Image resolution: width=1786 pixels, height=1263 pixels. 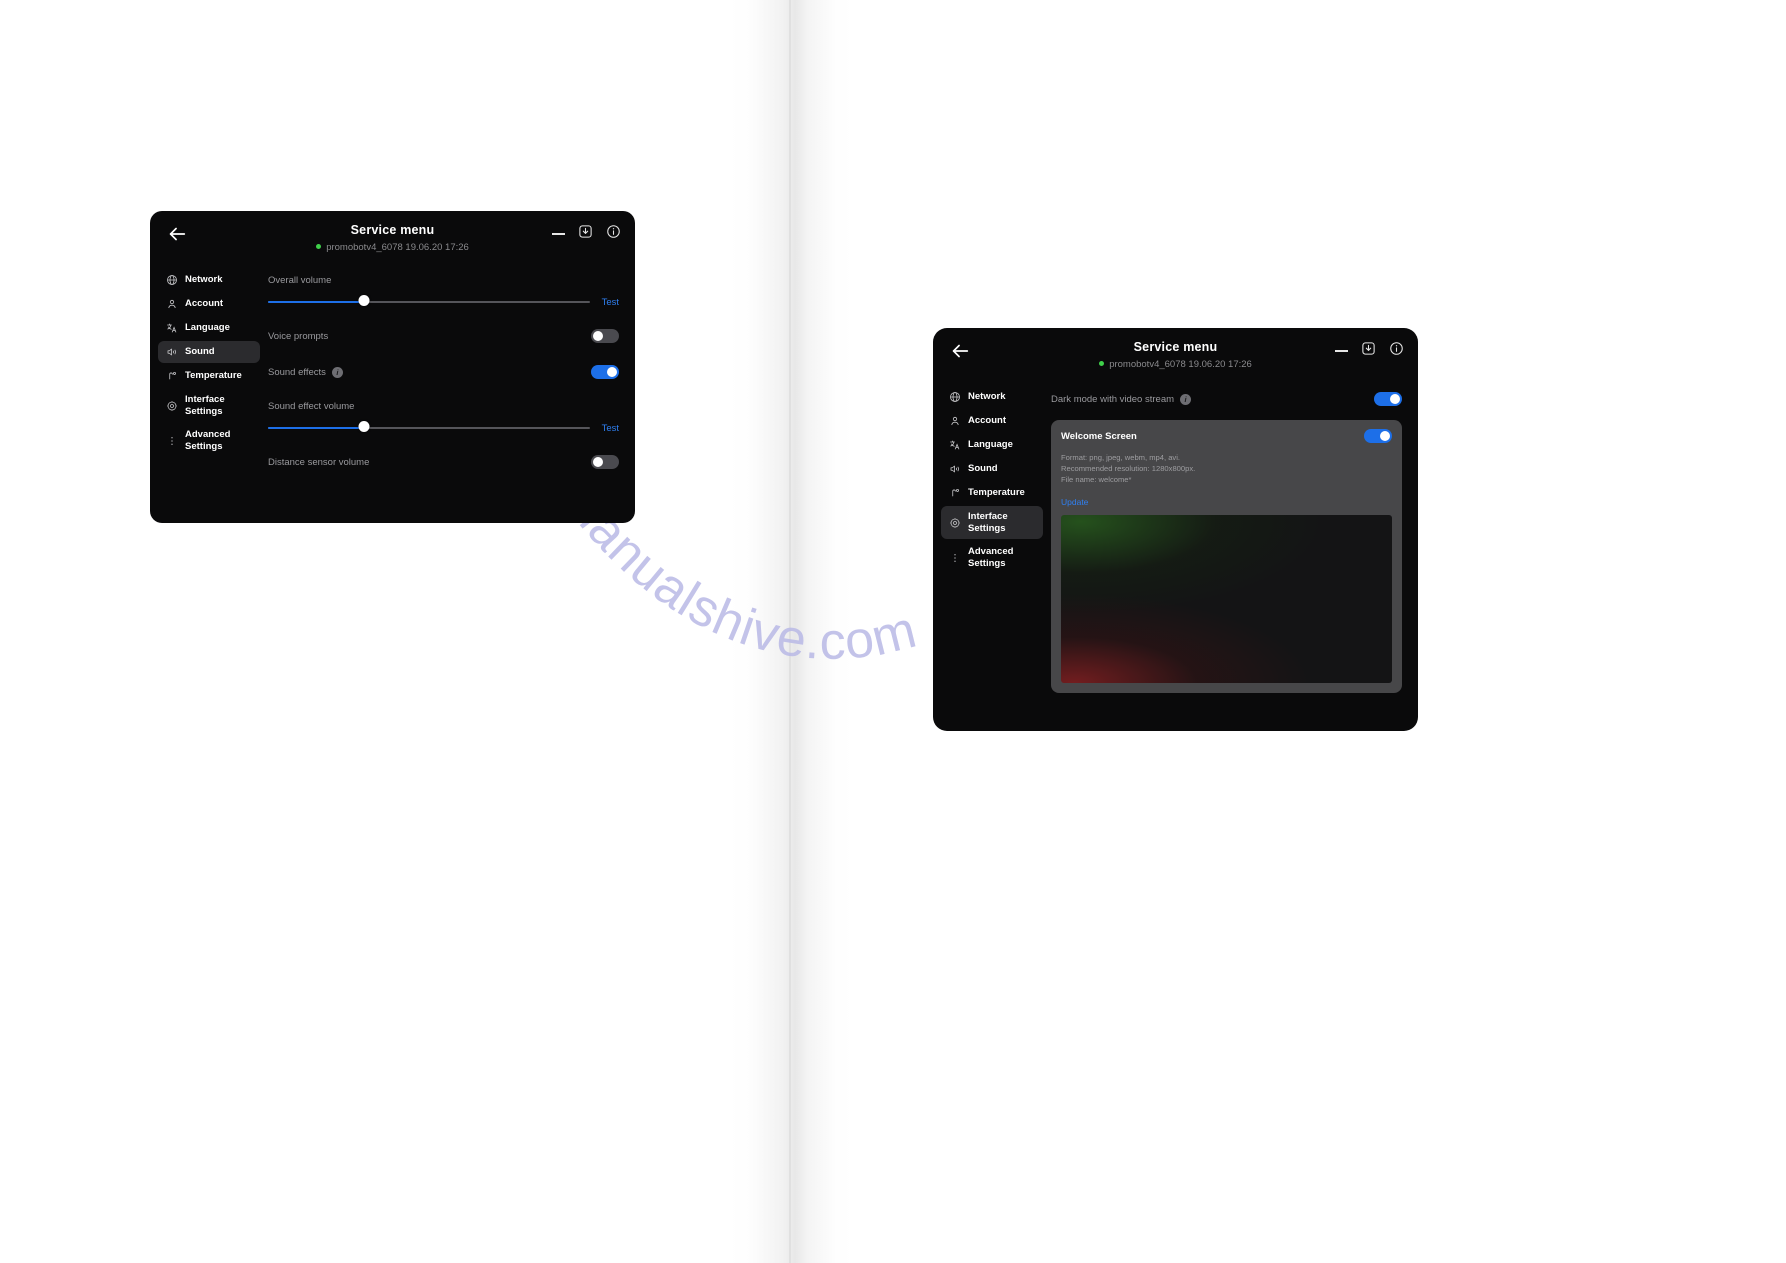 I want to click on dark-mode-info-icon: i, so click(x=1186, y=399).